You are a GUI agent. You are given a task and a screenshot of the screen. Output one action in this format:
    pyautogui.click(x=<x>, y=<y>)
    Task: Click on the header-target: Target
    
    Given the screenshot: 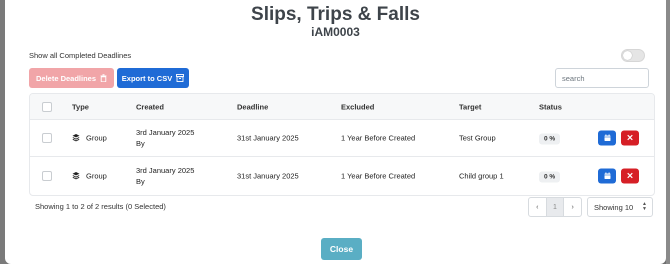 What is the action you would take?
    pyautogui.click(x=470, y=106)
    